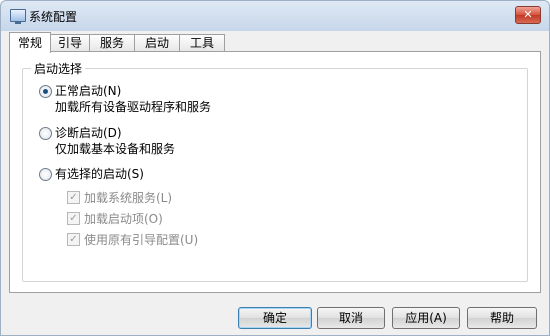 The height and width of the screenshot is (336, 550). What do you see at coordinates (157, 43) in the screenshot?
I see `tab-startup: 启动` at bounding box center [157, 43].